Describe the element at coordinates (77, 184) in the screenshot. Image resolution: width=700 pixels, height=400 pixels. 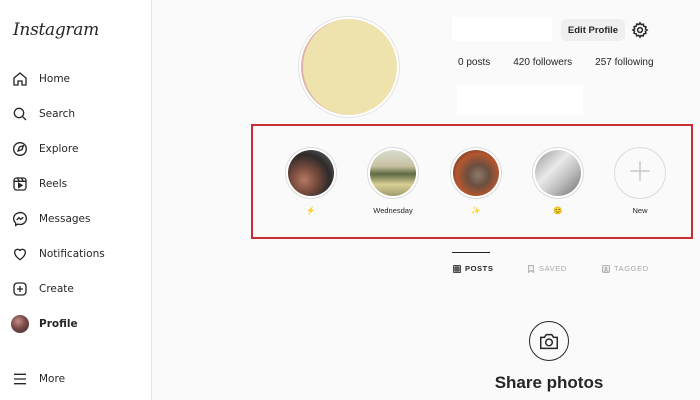
I see `sidebar-item-reels: Reels` at that location.